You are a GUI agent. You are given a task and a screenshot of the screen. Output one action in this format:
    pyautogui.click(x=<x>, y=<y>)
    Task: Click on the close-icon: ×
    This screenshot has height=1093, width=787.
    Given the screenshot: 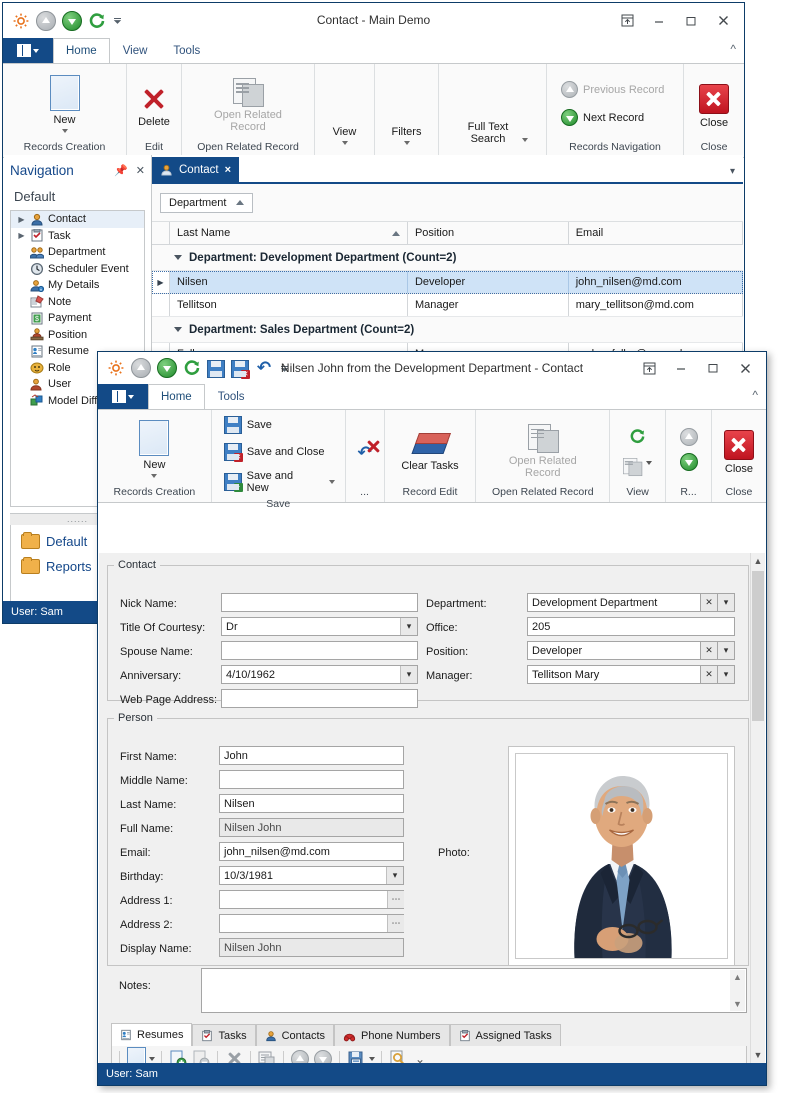 What is the action you would take?
    pyautogui.click(x=228, y=170)
    